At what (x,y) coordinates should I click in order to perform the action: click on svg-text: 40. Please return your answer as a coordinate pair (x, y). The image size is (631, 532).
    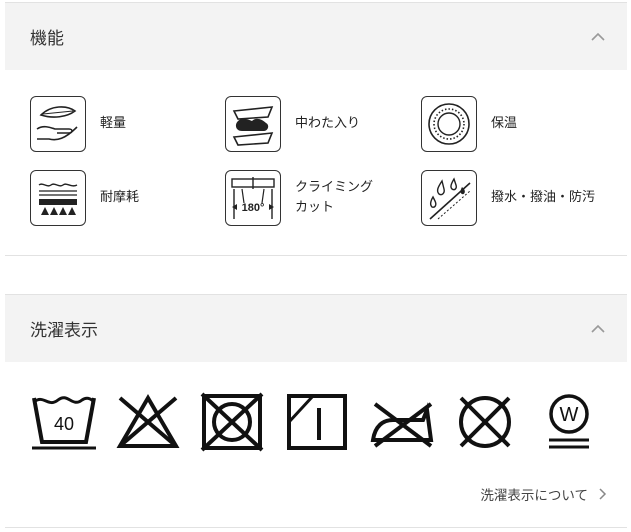
    Looking at the image, I should click on (64, 424).